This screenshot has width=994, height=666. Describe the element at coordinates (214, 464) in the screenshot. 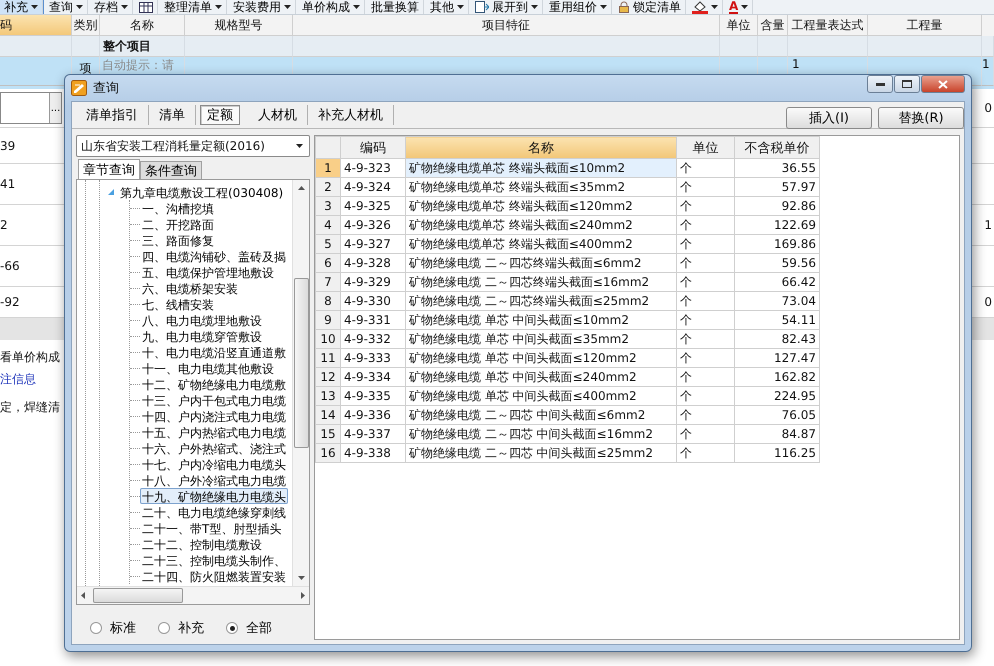

I see `tree-item: 十七、户内冷缩电力电缆头` at that location.